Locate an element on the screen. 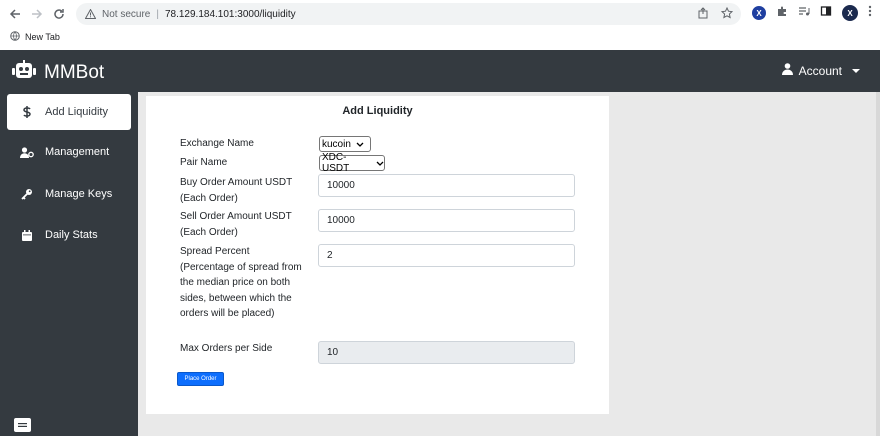 The height and width of the screenshot is (436, 880). robot-icon is located at coordinates (24, 72).